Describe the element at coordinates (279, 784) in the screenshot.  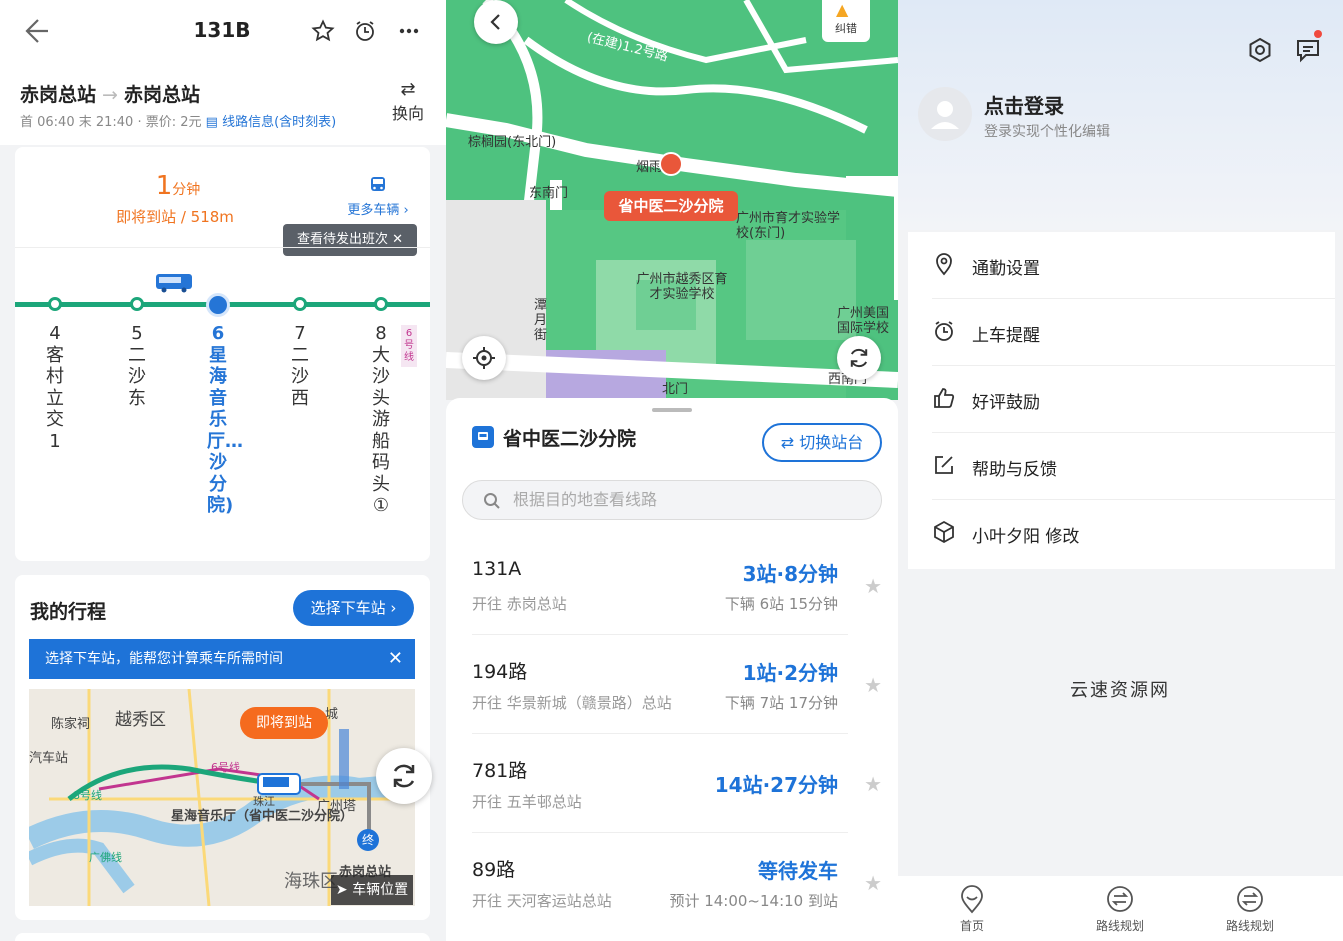
I see `bus-marker-icon` at that location.